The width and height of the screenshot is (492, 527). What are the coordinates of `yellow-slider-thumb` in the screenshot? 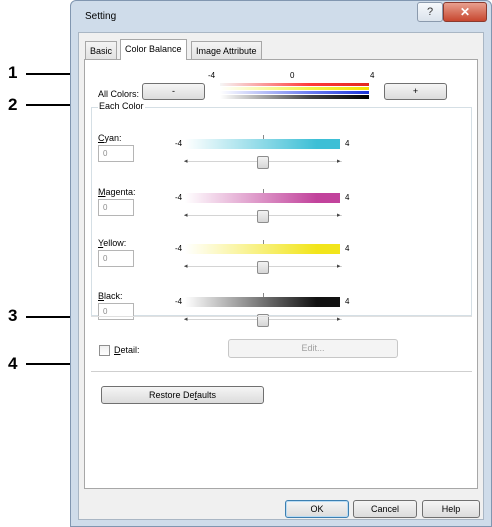 It's located at (263, 267).